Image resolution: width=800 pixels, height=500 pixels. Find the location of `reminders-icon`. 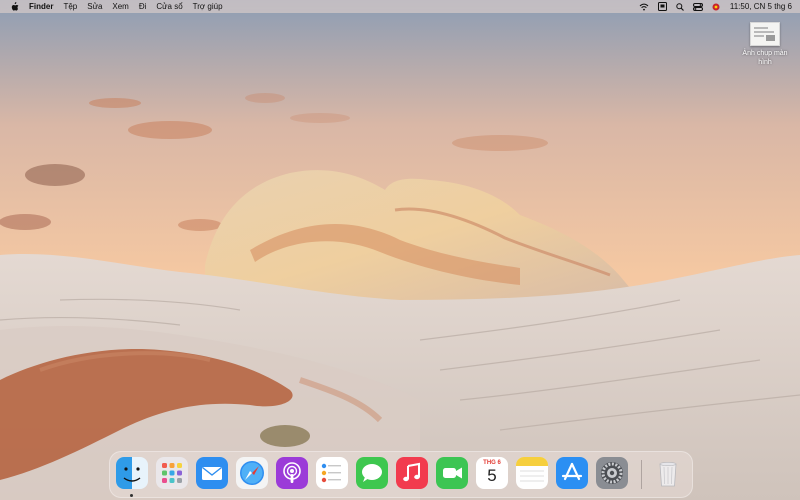

reminders-icon is located at coordinates (332, 473).